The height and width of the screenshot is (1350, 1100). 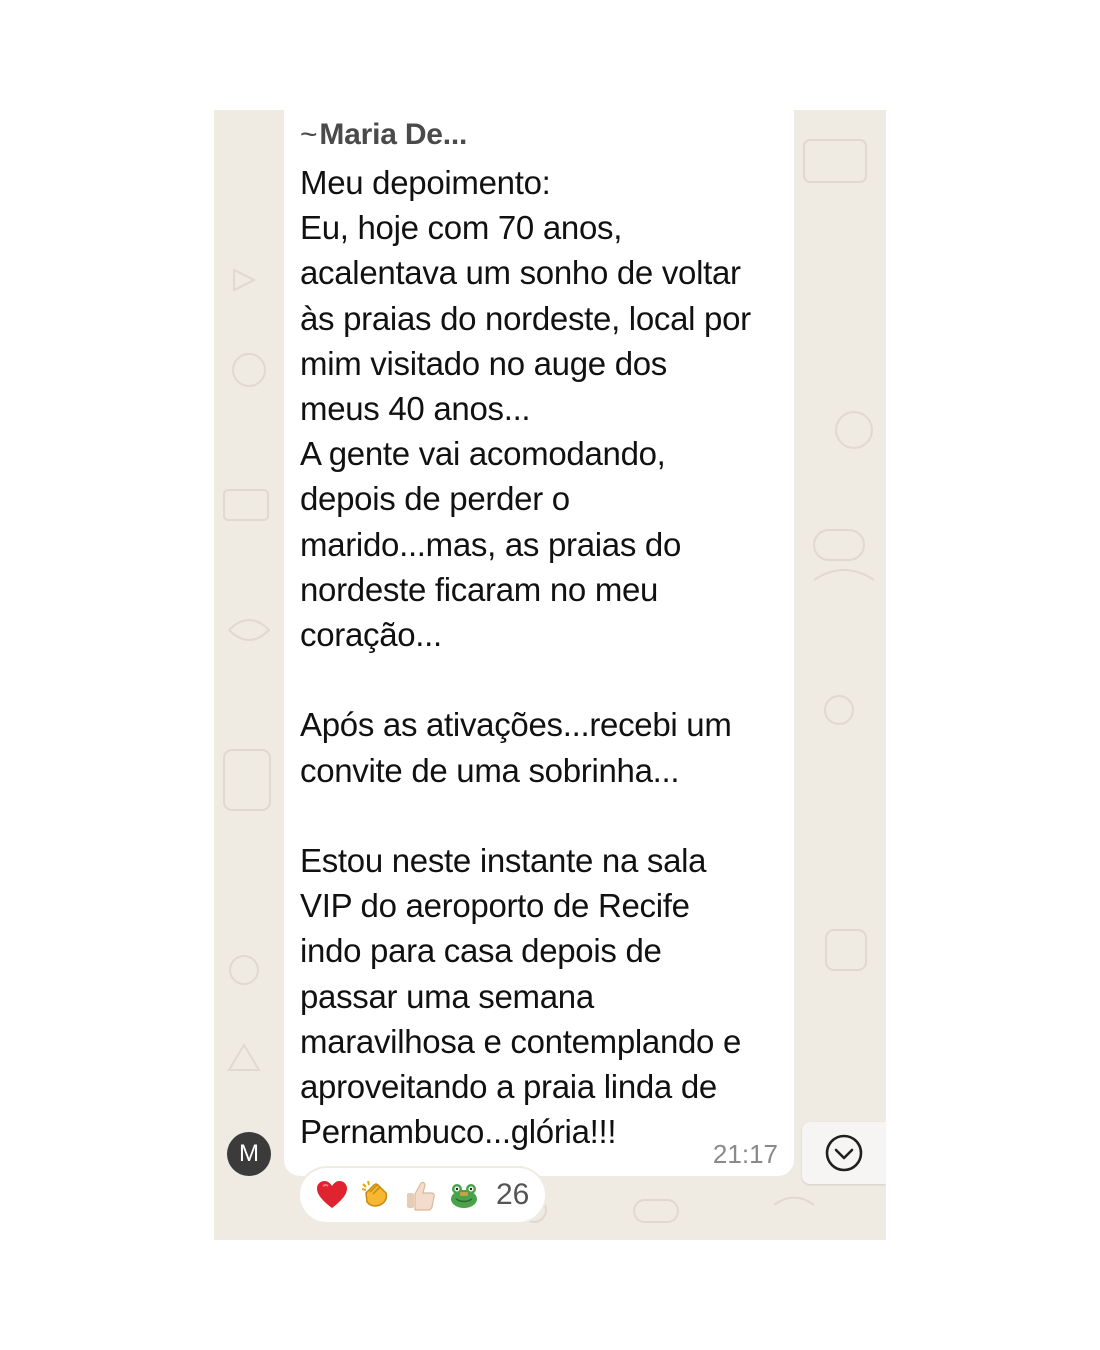 I want to click on frog-icon, so click(x=464, y=1195).